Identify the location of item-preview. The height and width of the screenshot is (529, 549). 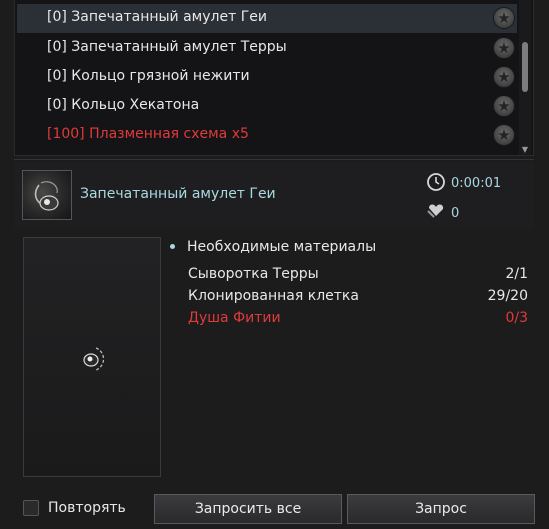
(92, 357).